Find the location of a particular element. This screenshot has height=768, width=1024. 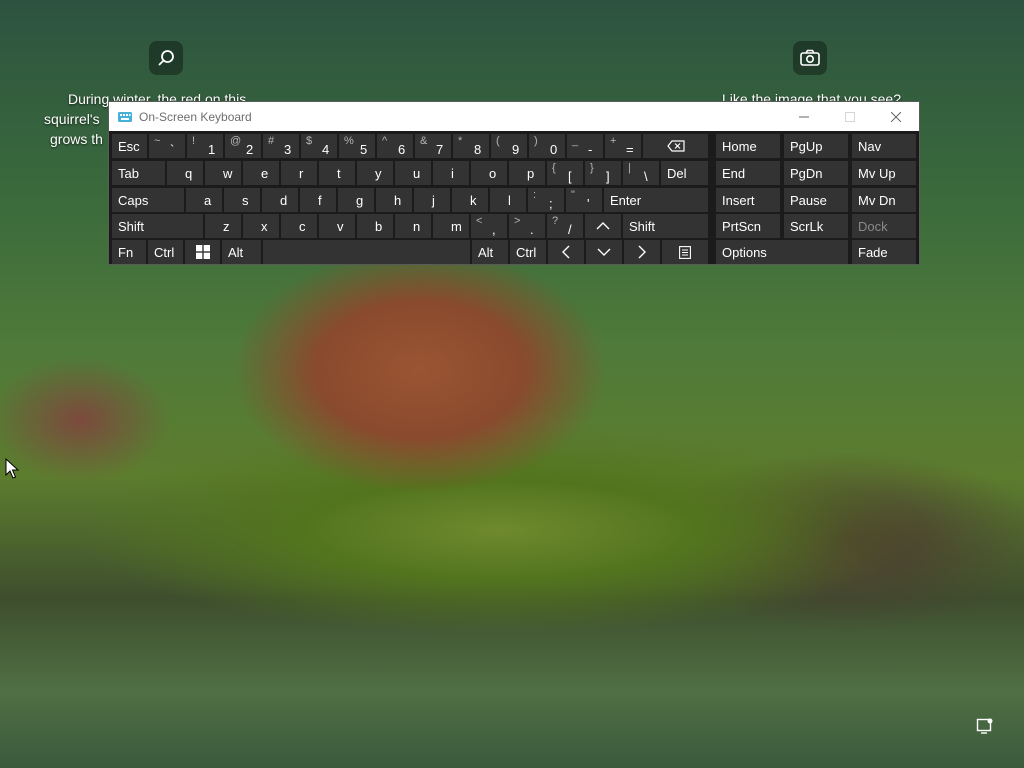

key-pause: Pause is located at coordinates (816, 200).